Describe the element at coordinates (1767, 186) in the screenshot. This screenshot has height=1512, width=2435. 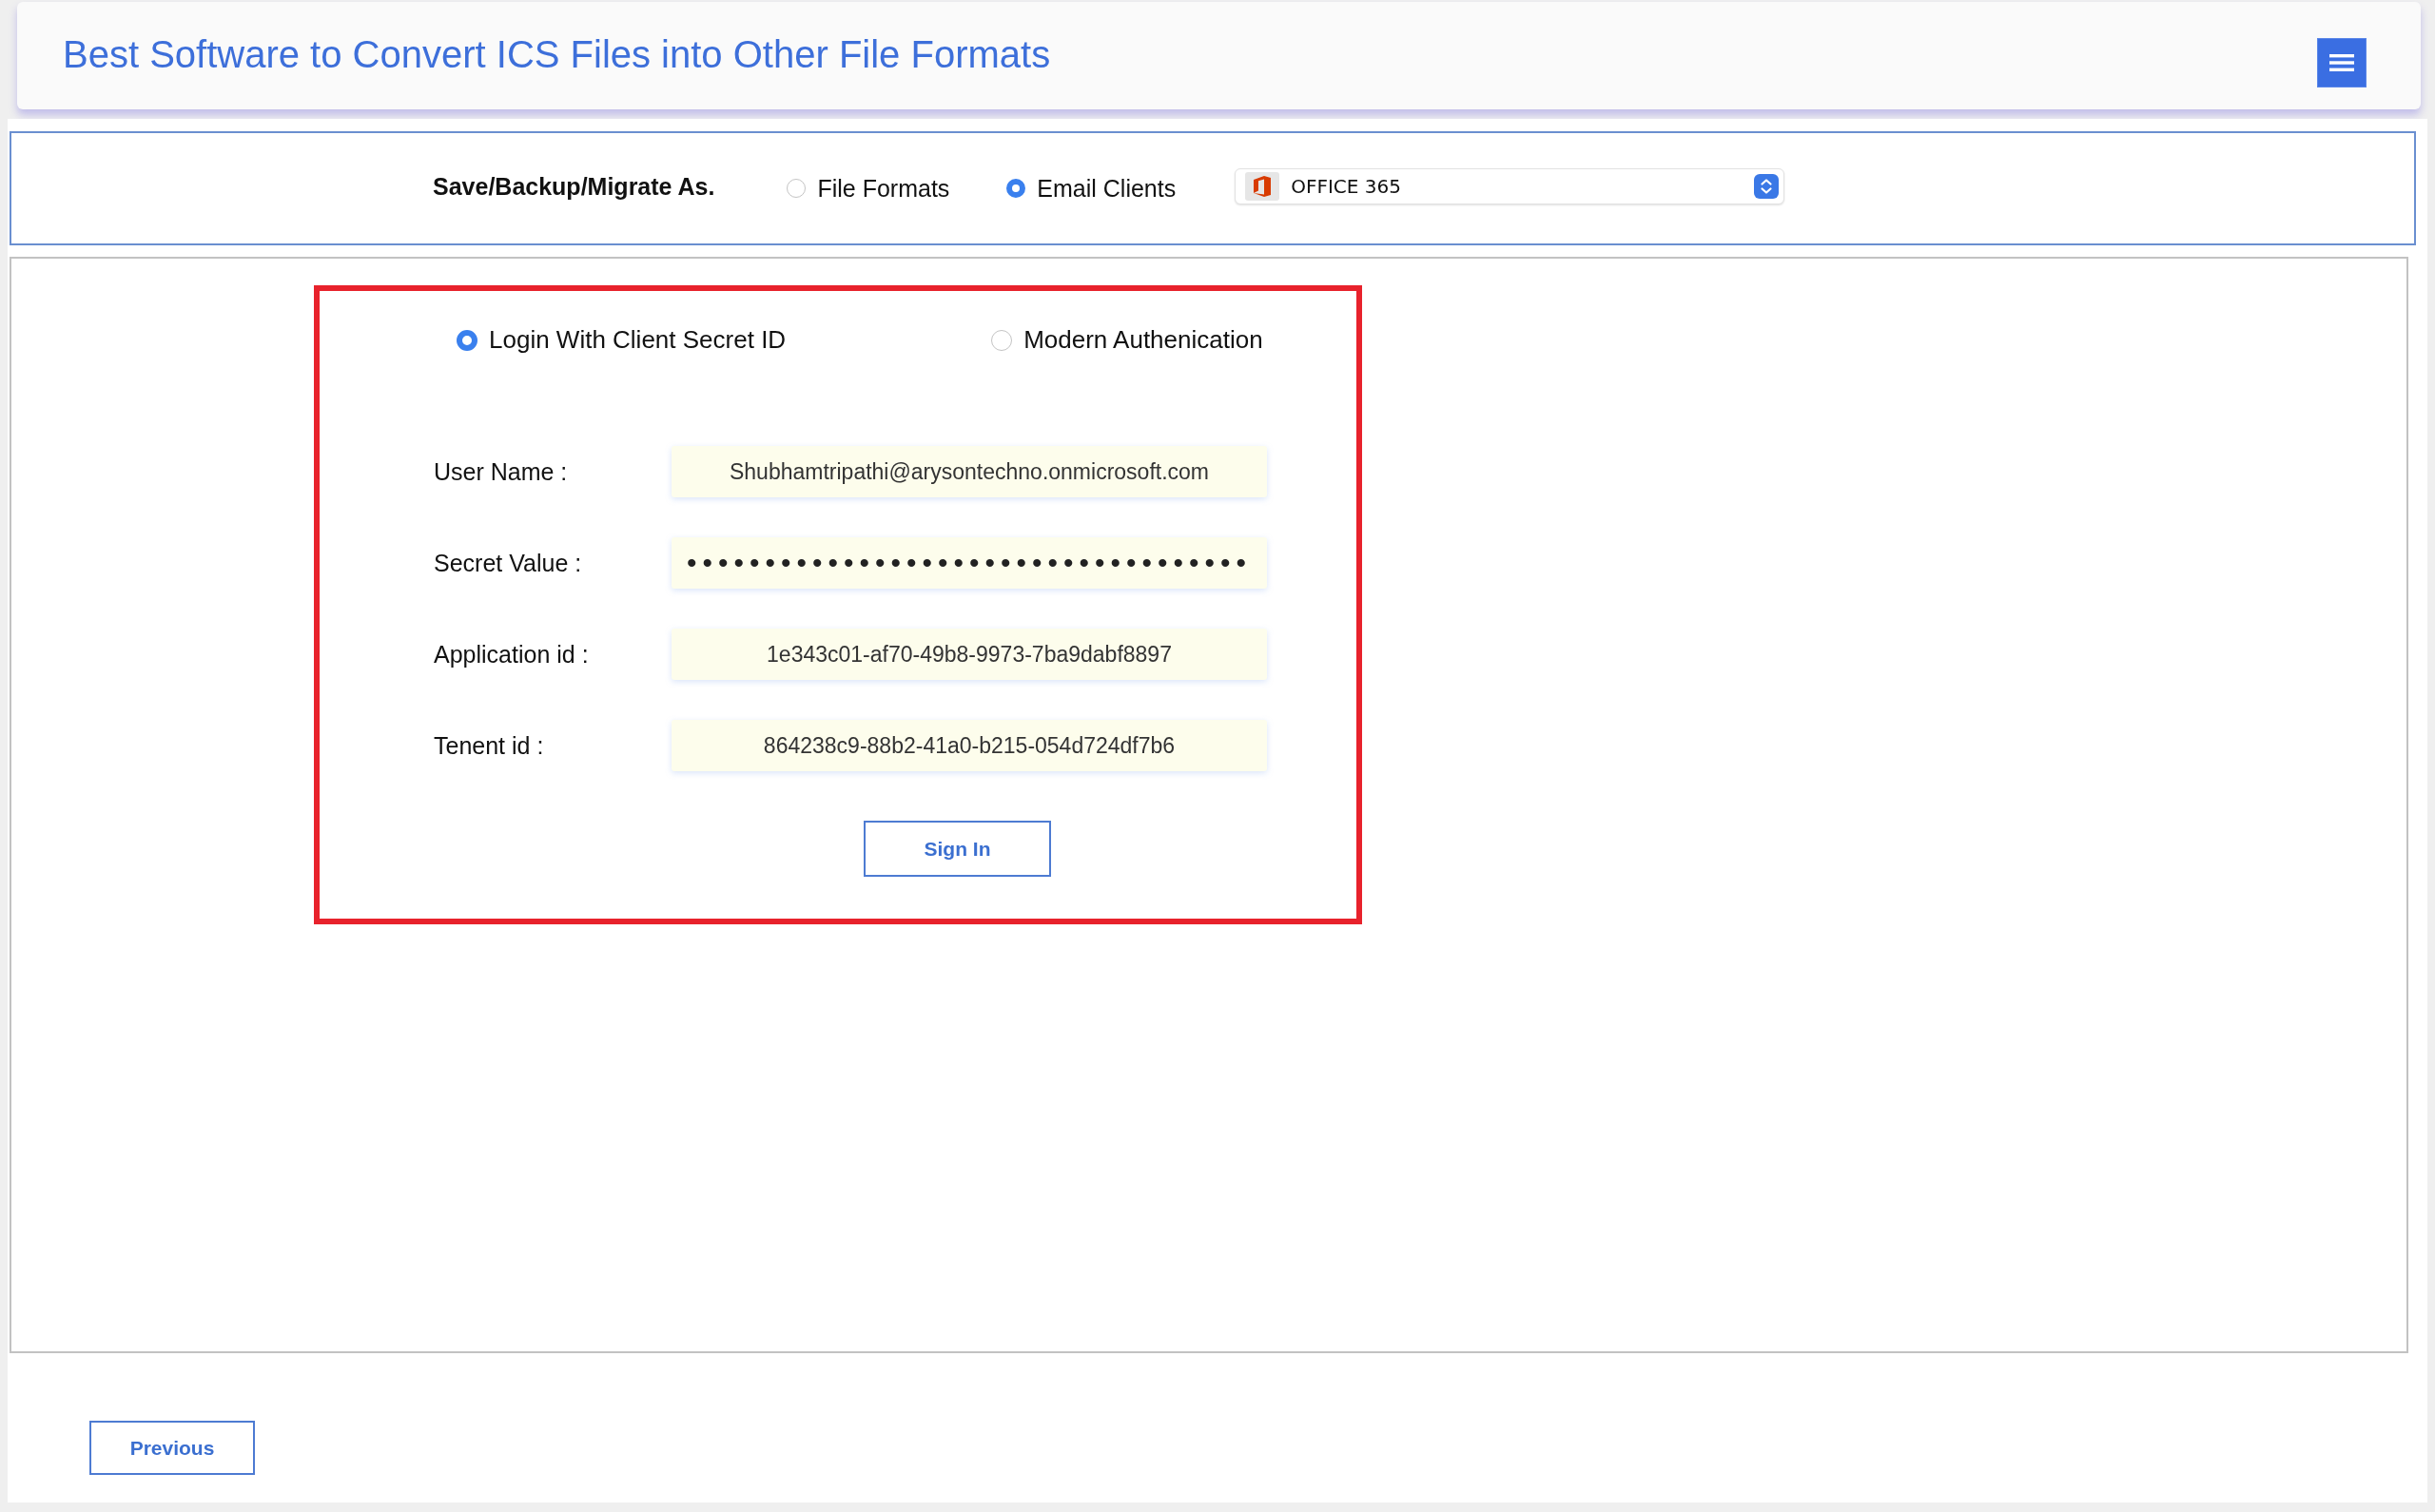
I see `stepper-arrows-icon` at that location.